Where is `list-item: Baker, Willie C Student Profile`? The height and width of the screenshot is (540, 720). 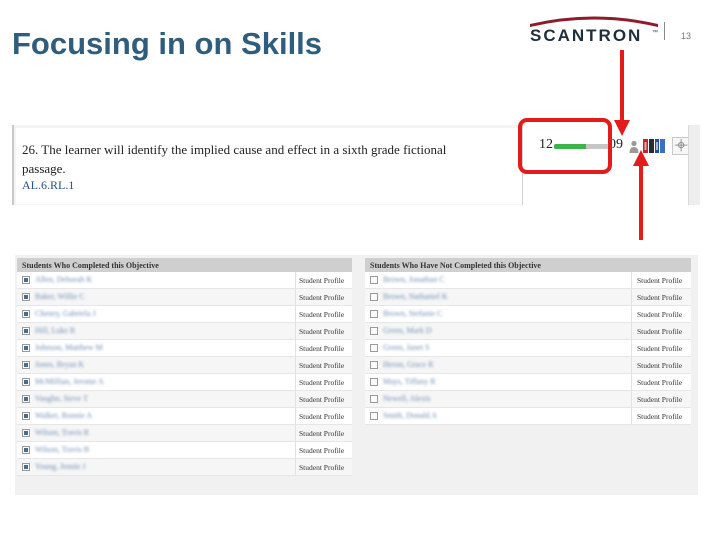 list-item: Baker, Willie C Student Profile is located at coordinates (184, 297).